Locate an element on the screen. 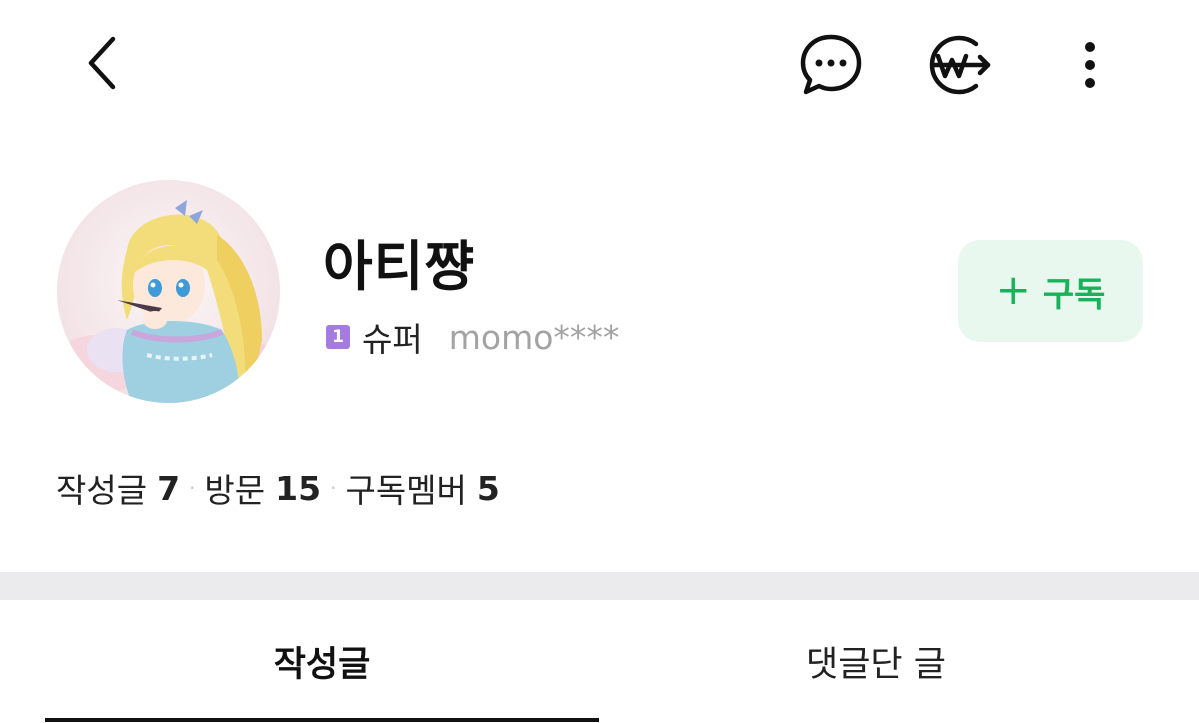 This screenshot has width=1199, height=723. tab-posts: 작성글 is located at coordinates (322, 661).